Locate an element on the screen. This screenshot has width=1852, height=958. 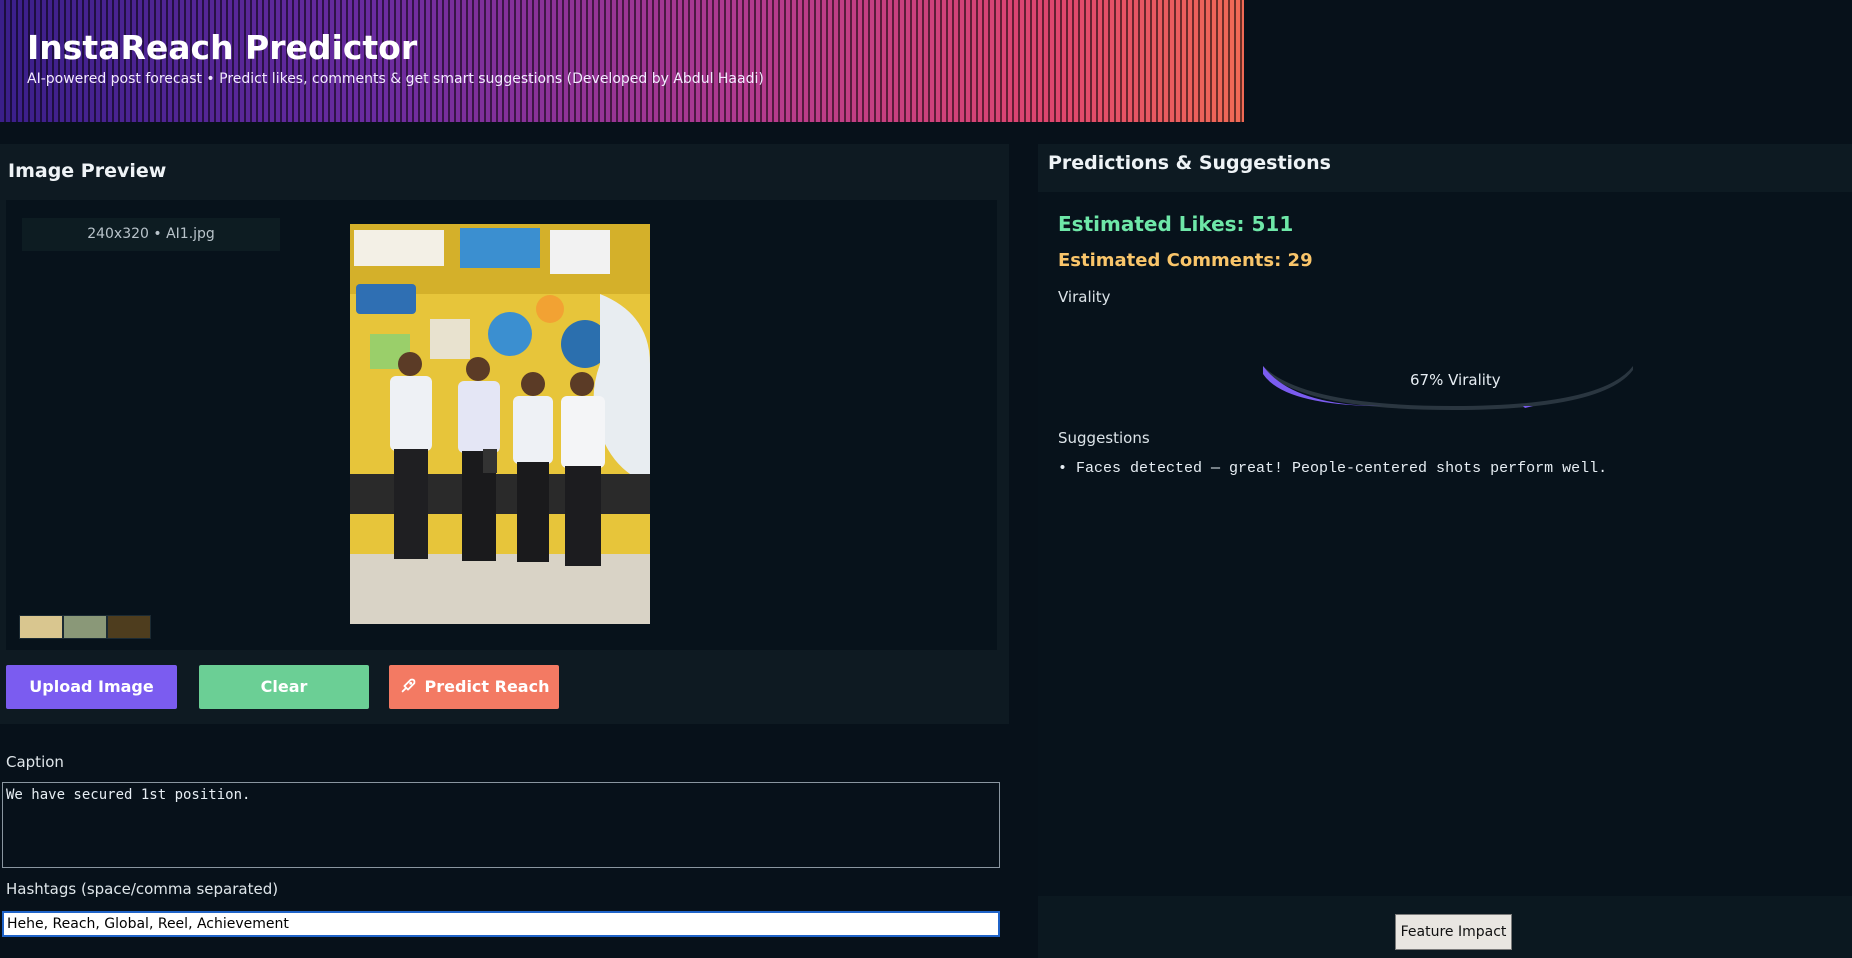
app-title: InstaReach Predictor is located at coordinates (222, 47).